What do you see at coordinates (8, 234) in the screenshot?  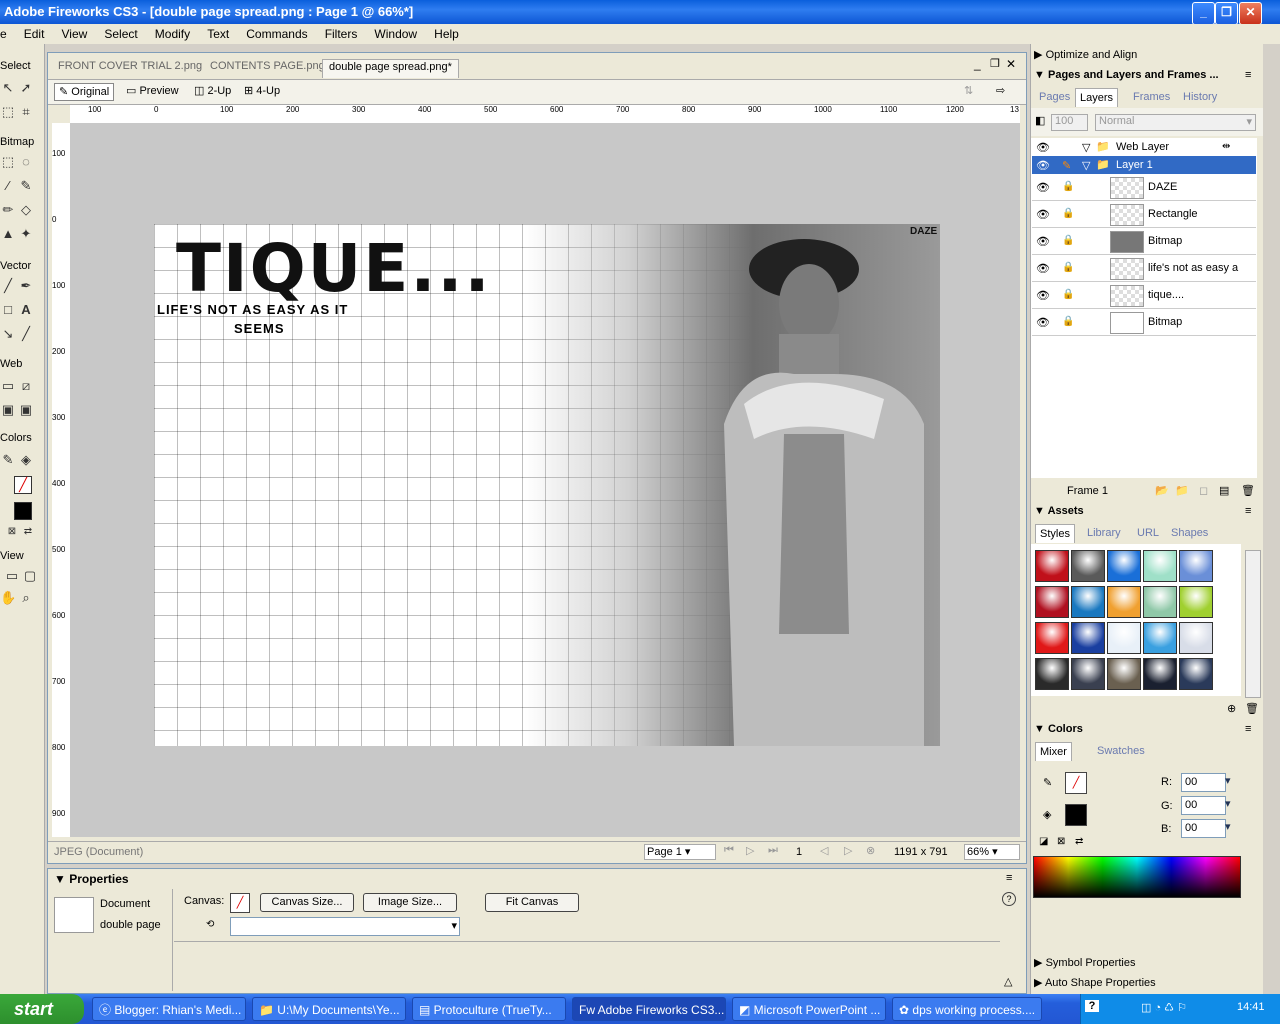 I see `blur-icon: ▲` at bounding box center [8, 234].